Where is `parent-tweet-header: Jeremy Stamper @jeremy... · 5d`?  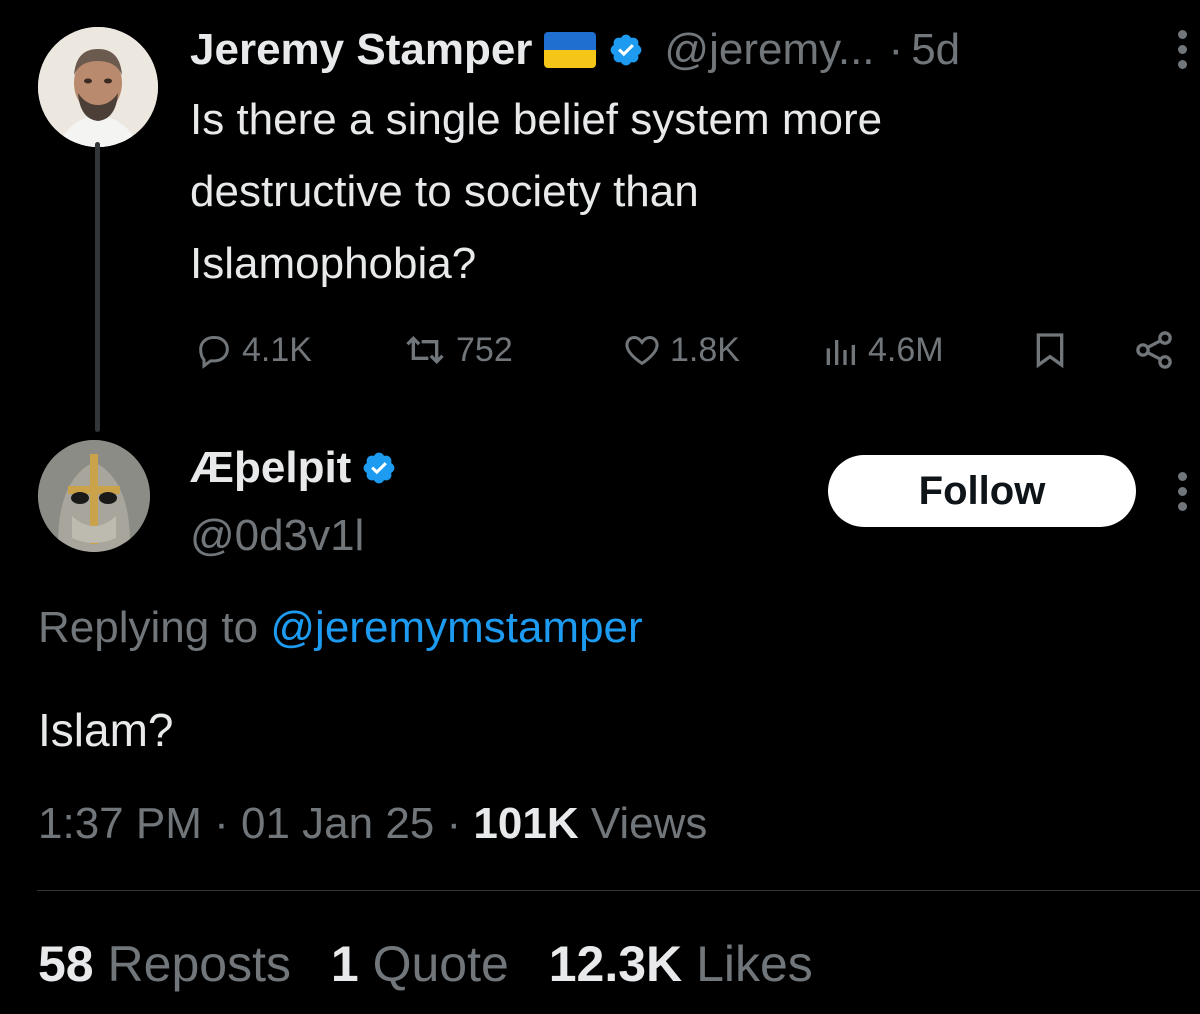
parent-tweet-header: Jeremy Stamper @jeremy... · 5d is located at coordinates (575, 50).